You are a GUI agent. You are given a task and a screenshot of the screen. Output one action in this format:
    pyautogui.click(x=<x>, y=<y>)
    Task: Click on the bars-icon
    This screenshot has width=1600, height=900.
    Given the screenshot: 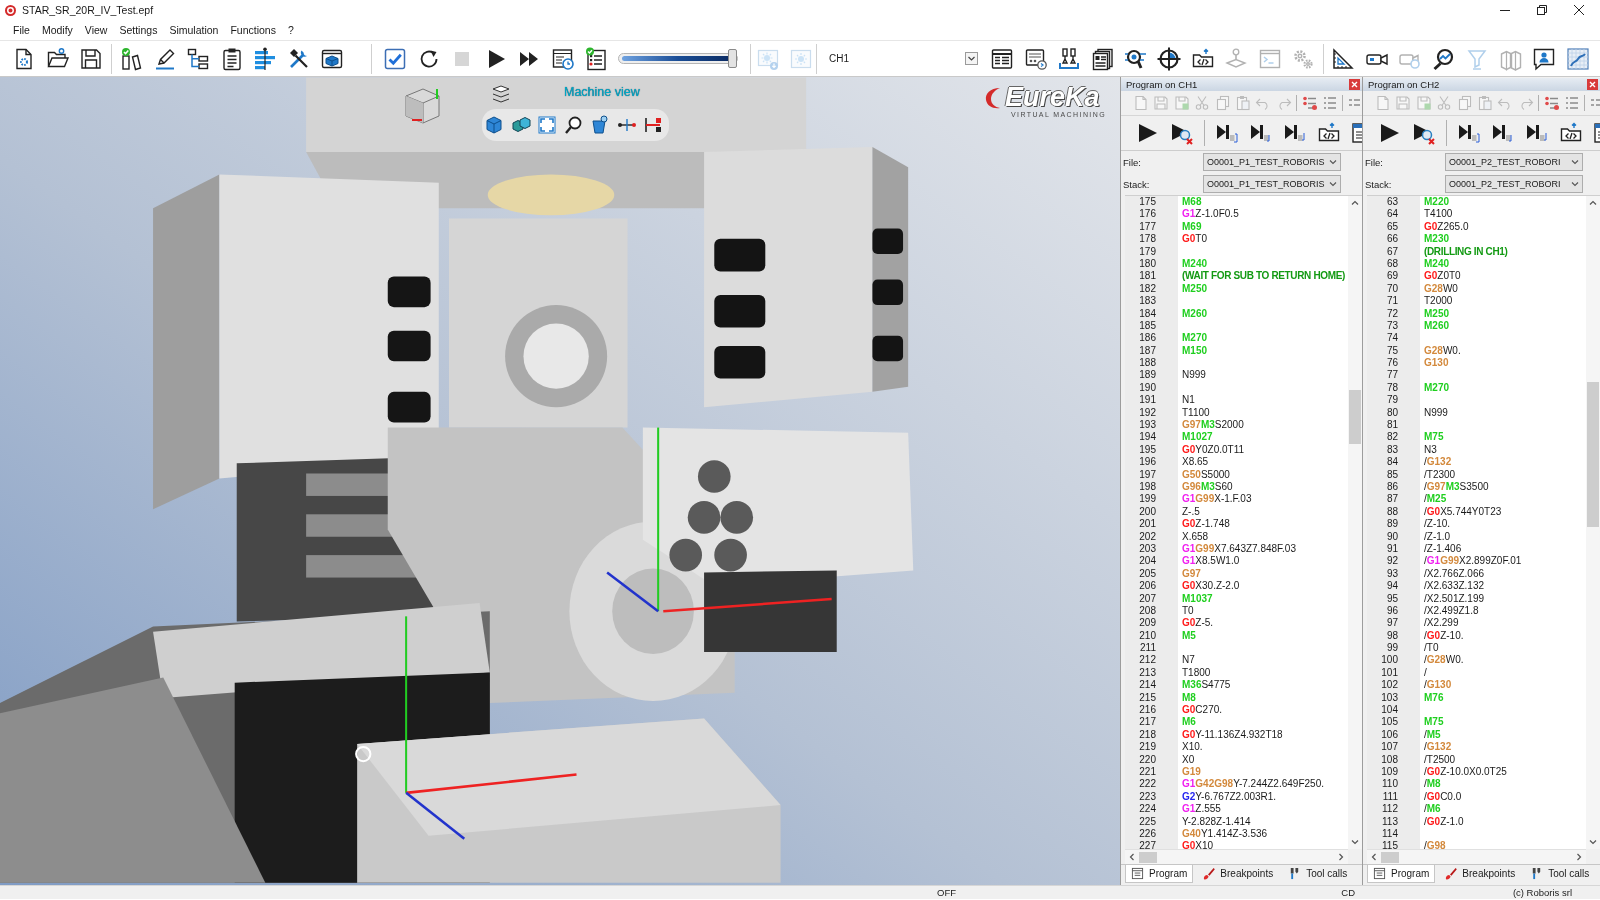 What is the action you would take?
    pyautogui.click(x=265, y=58)
    